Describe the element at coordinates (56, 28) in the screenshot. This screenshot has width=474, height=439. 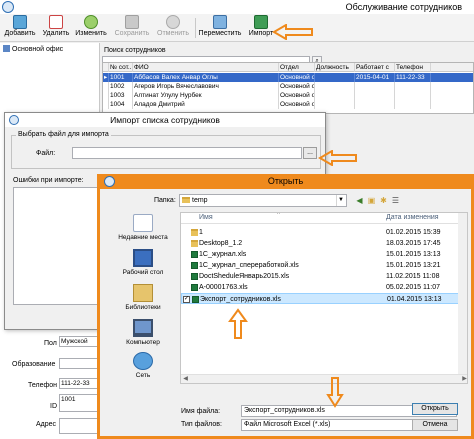
I see `delete-button: Удалить` at that location.